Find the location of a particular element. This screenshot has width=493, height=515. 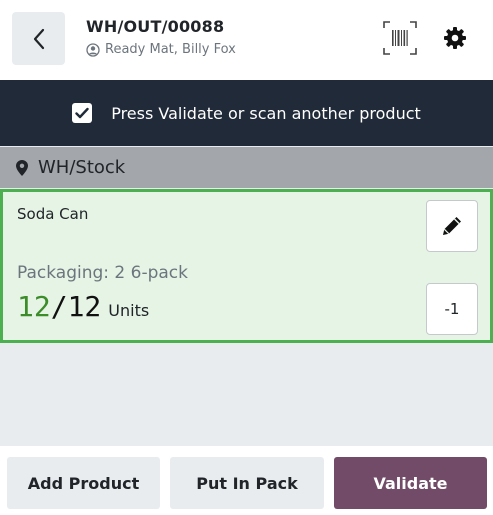

pencil-icon is located at coordinates (452, 226).